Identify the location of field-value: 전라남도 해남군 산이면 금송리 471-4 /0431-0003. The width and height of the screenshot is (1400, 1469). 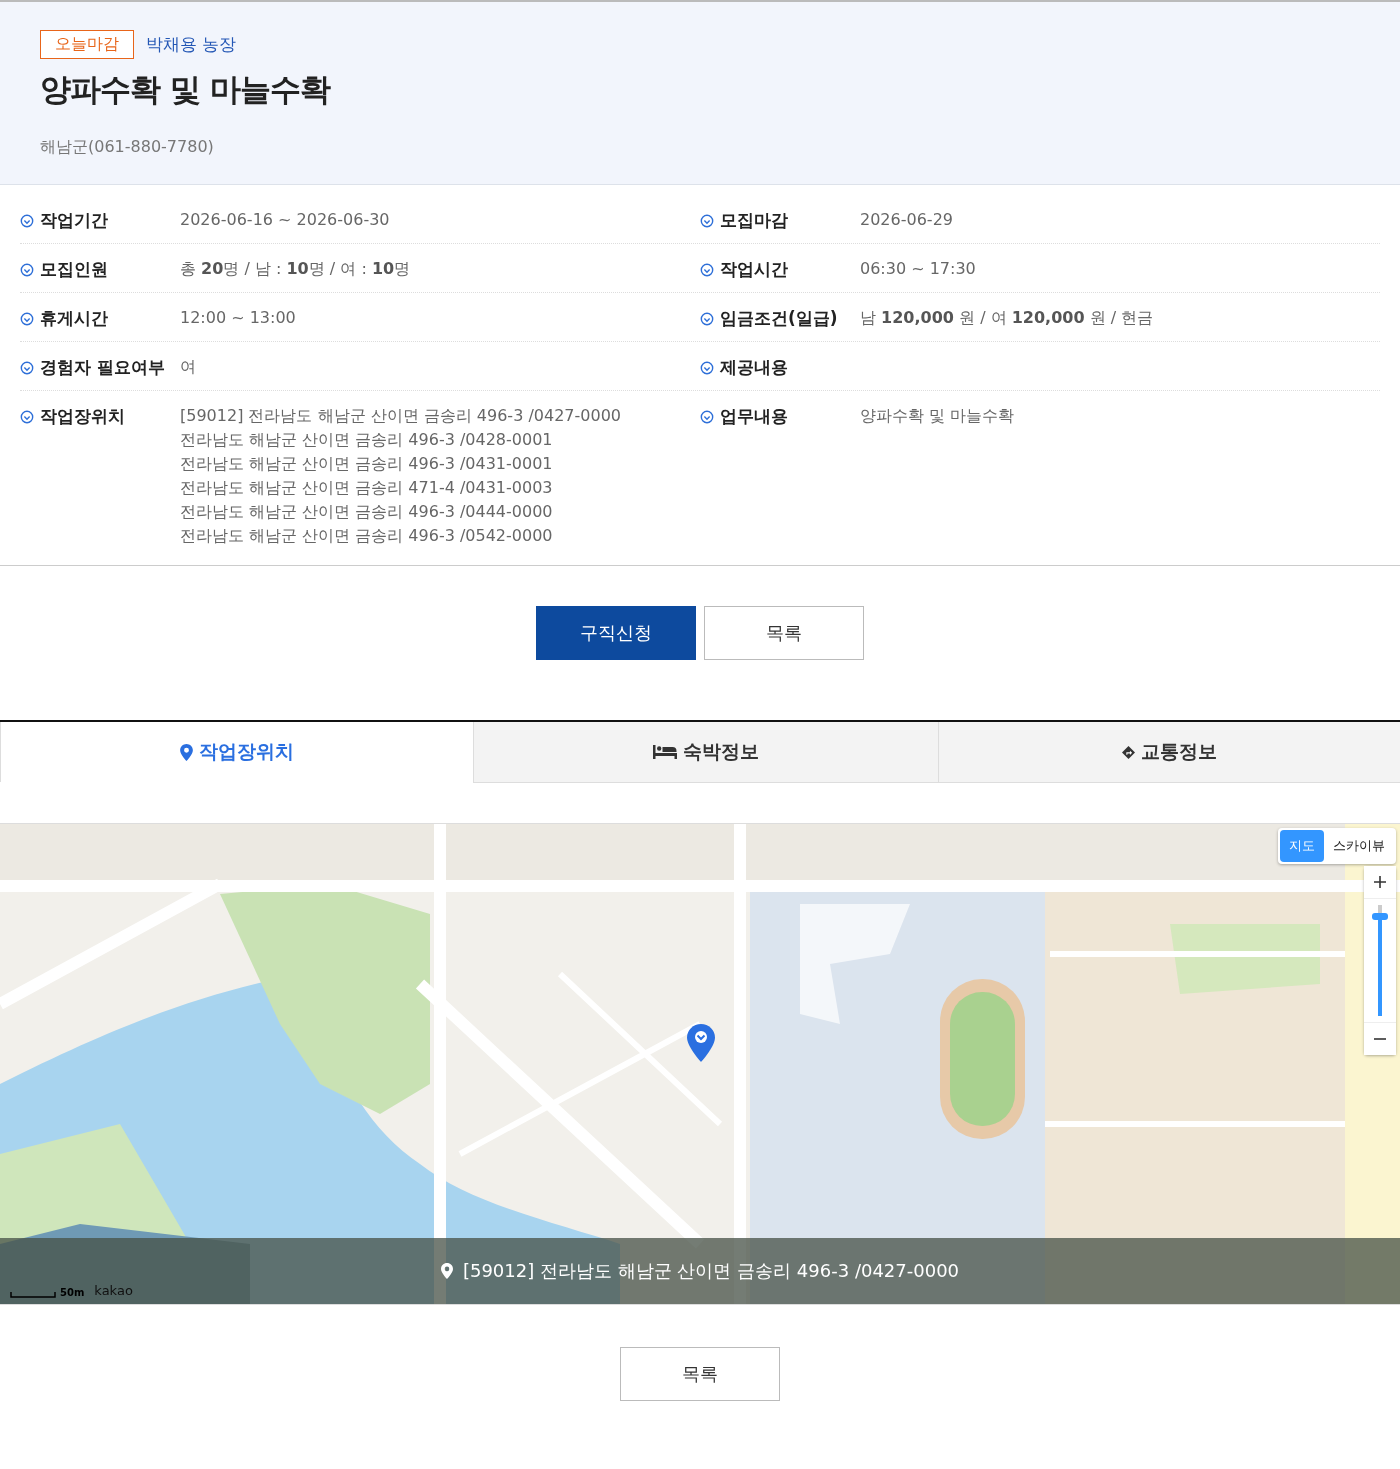
(367, 488).